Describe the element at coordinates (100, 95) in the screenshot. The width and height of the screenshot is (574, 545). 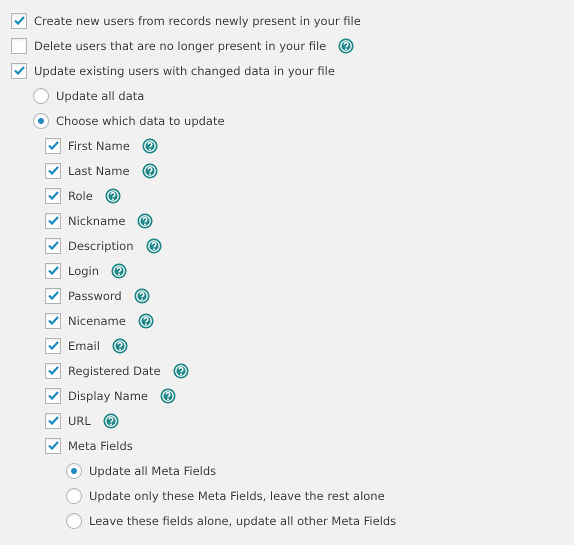
I see `option-label: Update all data` at that location.